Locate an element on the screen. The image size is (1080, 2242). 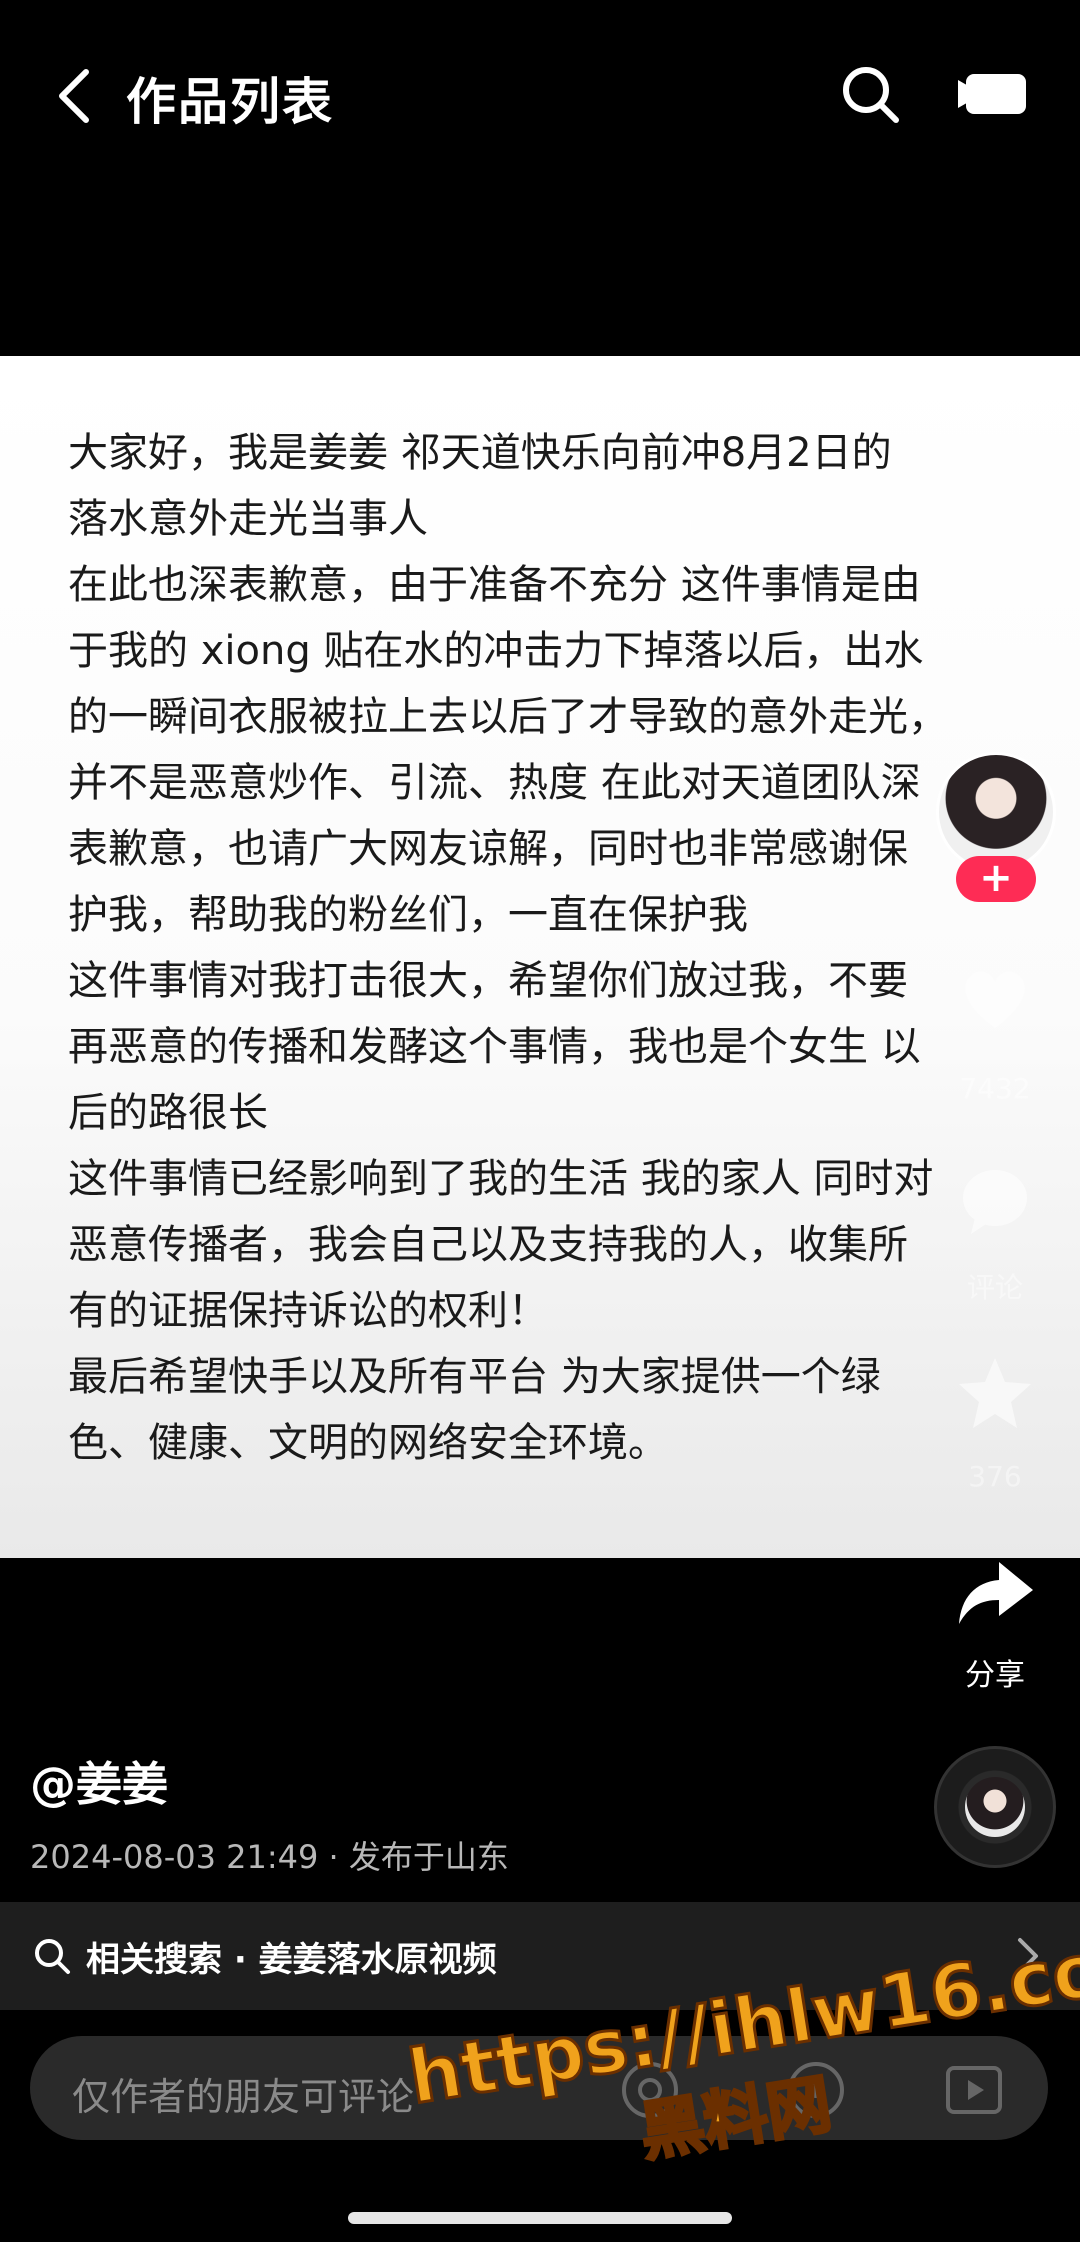
back-icon is located at coordinates (75, 96).